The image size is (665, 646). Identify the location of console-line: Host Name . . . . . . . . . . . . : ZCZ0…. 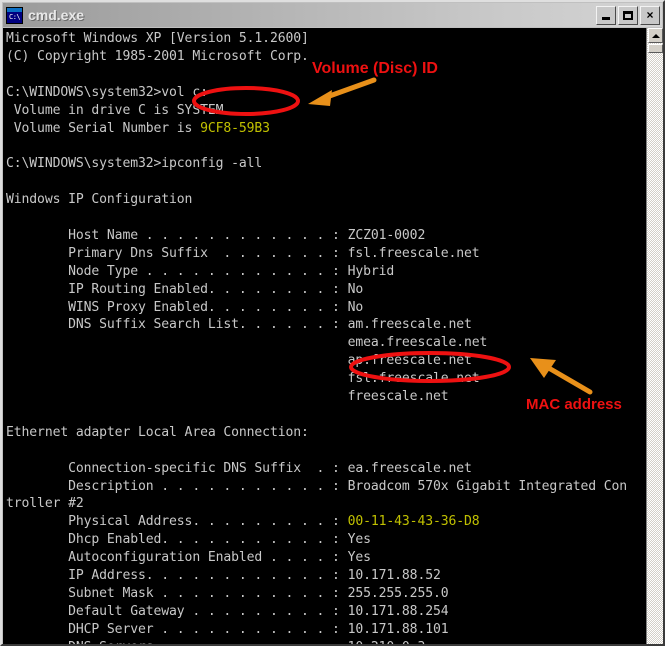
(216, 235).